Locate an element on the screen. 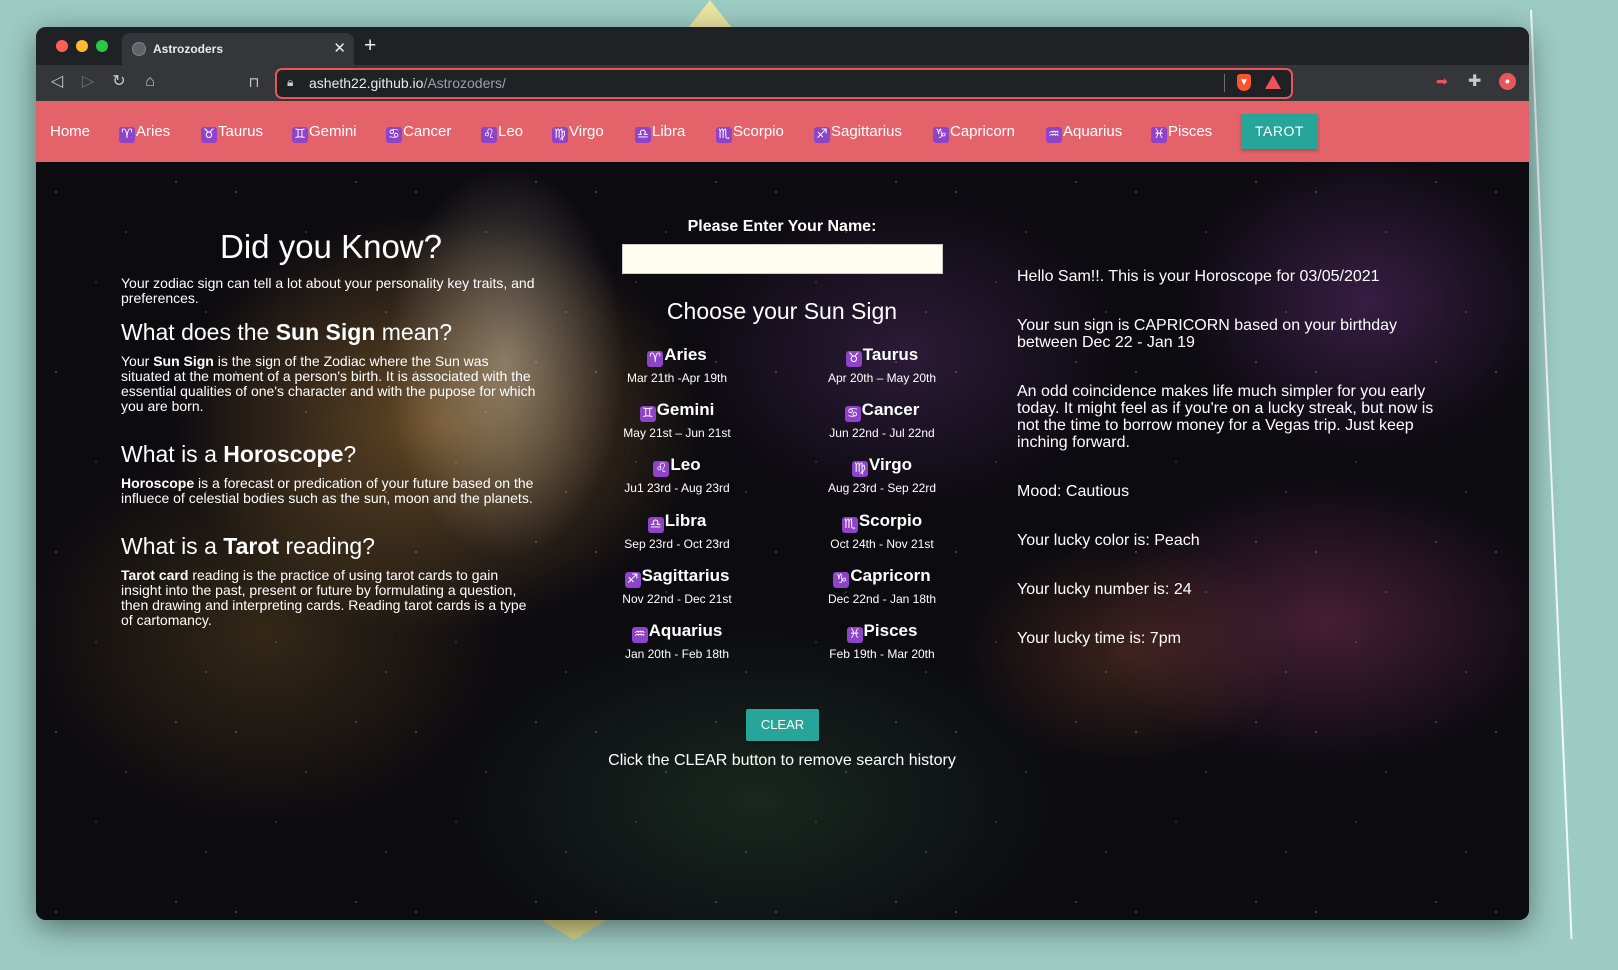  minimize-window-button is located at coordinates (82, 46).